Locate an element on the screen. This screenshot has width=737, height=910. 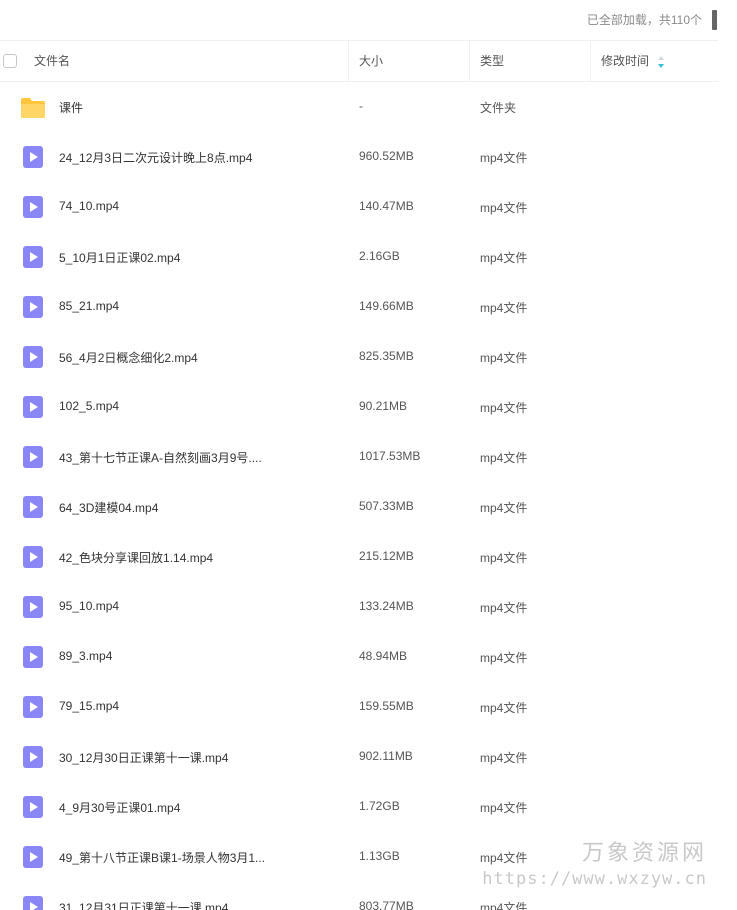
file-size: 215.12MB is located at coordinates (386, 556).